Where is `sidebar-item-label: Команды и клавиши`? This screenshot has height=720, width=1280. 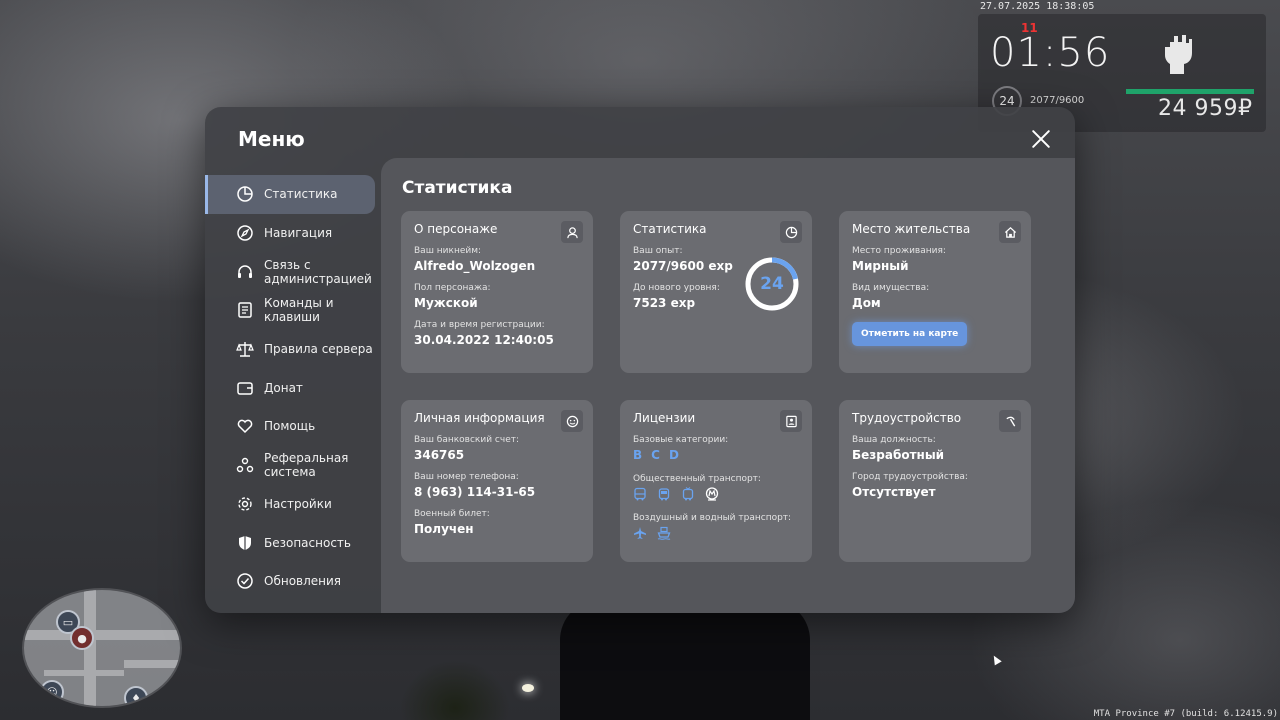
sidebar-item-label: Команды и клавиши is located at coordinates (299, 310).